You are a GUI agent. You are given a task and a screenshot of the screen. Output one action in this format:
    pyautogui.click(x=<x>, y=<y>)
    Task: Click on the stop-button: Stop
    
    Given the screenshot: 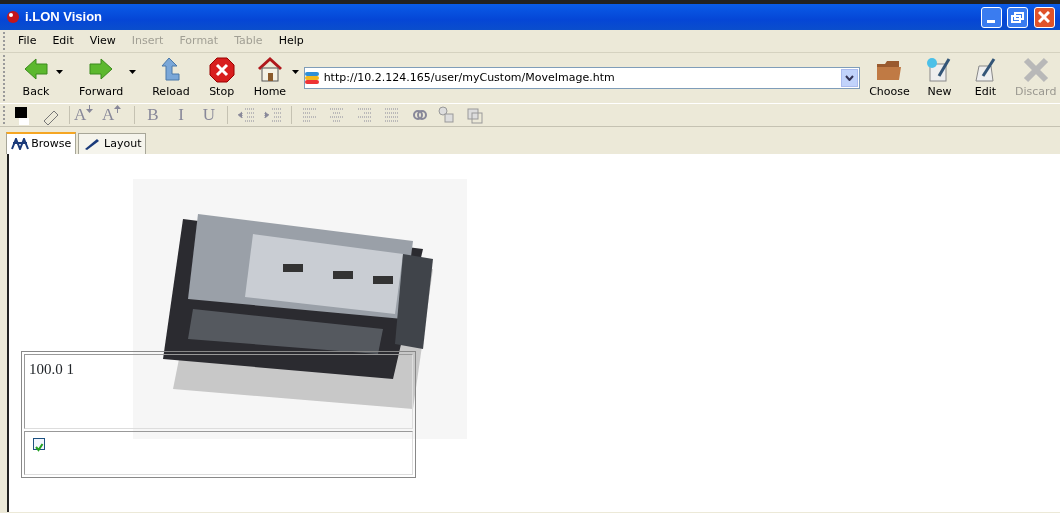 What is the action you would take?
    pyautogui.click(x=221, y=78)
    